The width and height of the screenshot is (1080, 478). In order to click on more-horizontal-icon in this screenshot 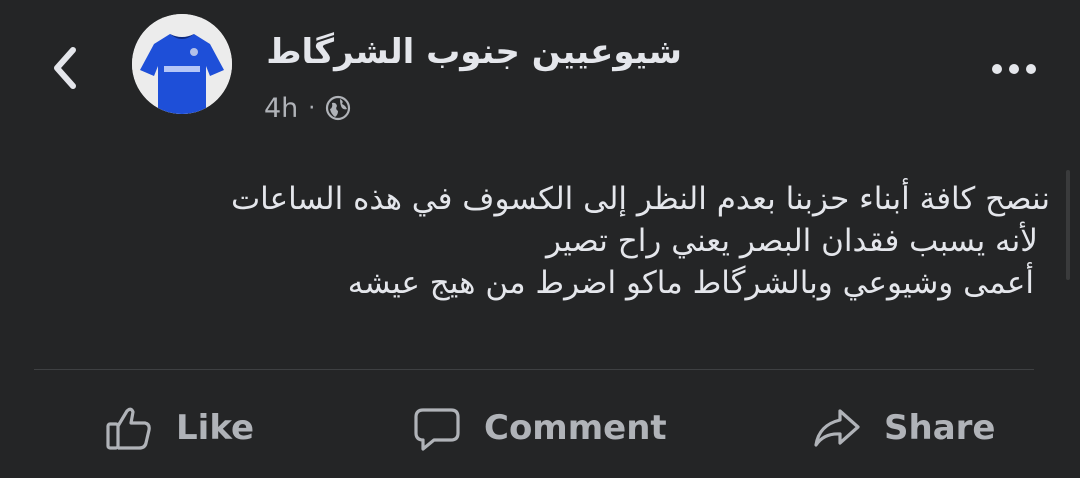, I will do `click(1014, 69)`.